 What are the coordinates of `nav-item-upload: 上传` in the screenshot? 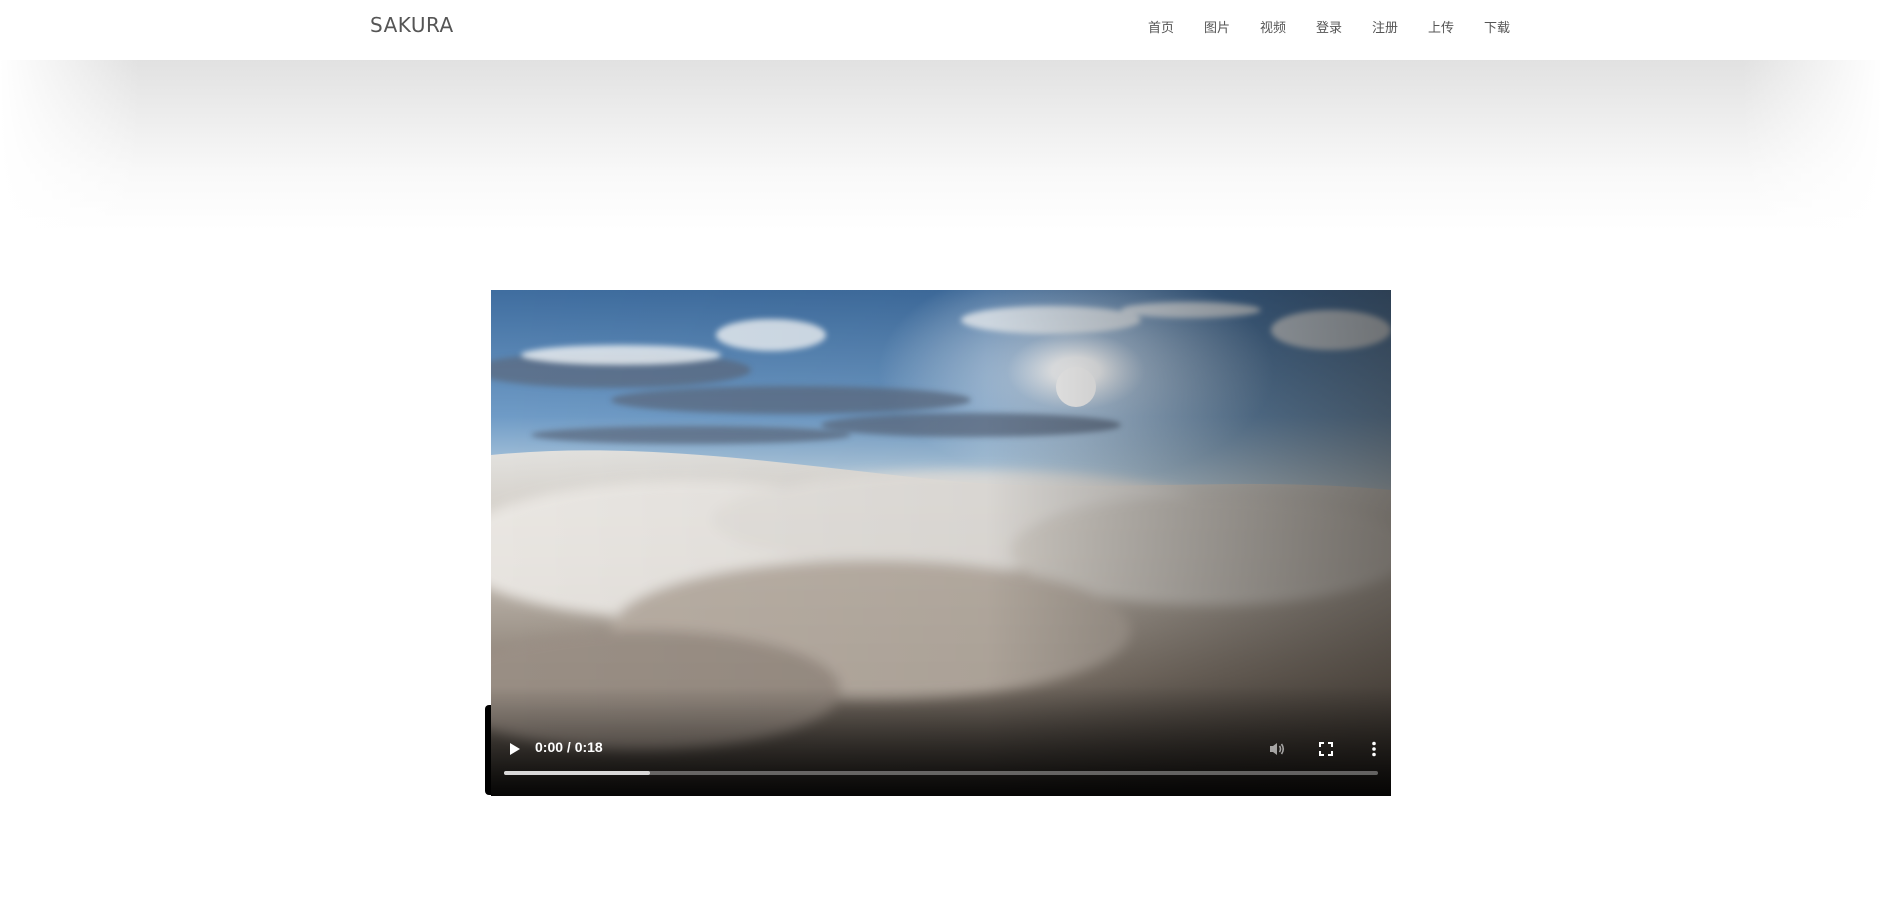 It's located at (1456, 26).